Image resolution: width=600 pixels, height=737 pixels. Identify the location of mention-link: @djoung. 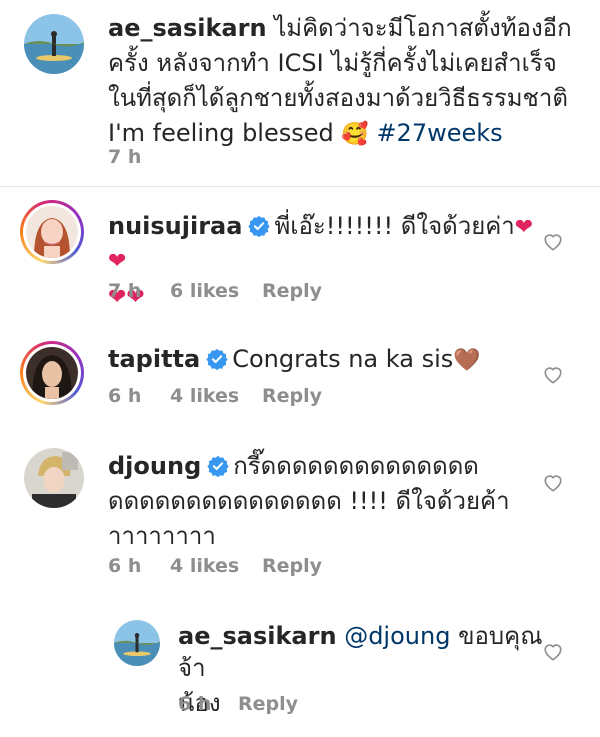
(397, 636).